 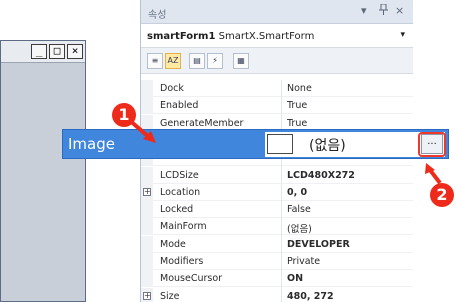 What do you see at coordinates (435, 176) in the screenshot?
I see `arrow-two` at bounding box center [435, 176].